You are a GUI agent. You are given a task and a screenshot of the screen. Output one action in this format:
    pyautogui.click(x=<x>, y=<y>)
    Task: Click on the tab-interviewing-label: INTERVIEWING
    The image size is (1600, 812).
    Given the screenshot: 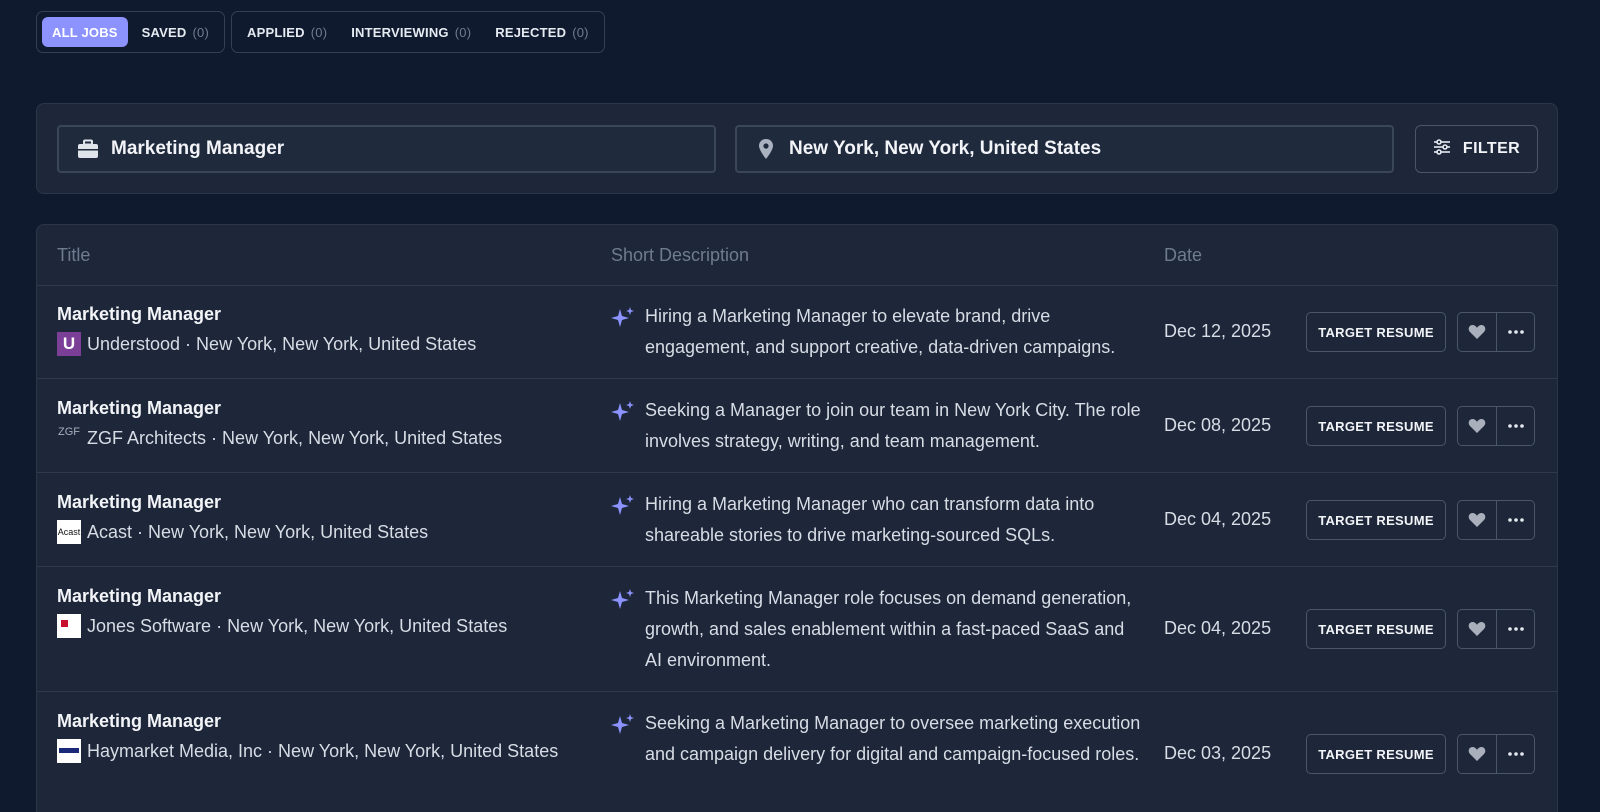 What is the action you would take?
    pyautogui.click(x=400, y=32)
    